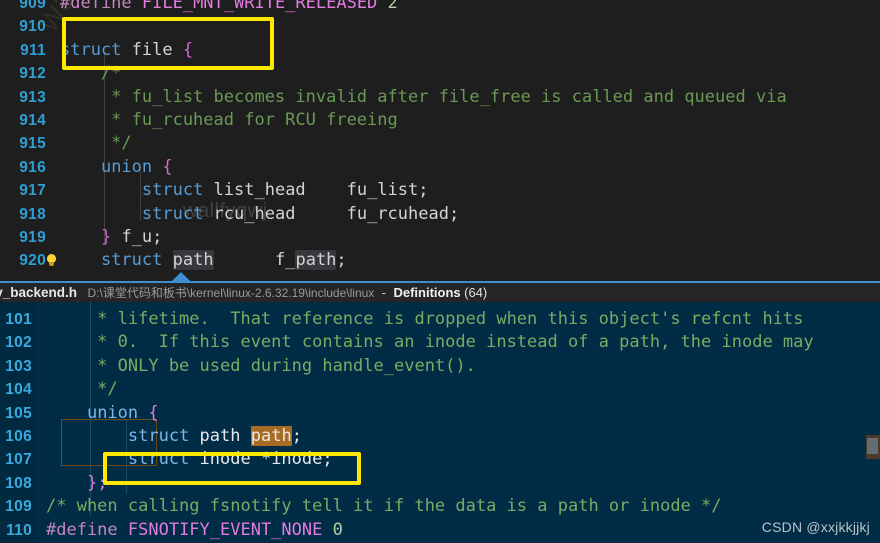  Describe the element at coordinates (440, 483) in the screenshot. I see `code-line: 108 };` at that location.